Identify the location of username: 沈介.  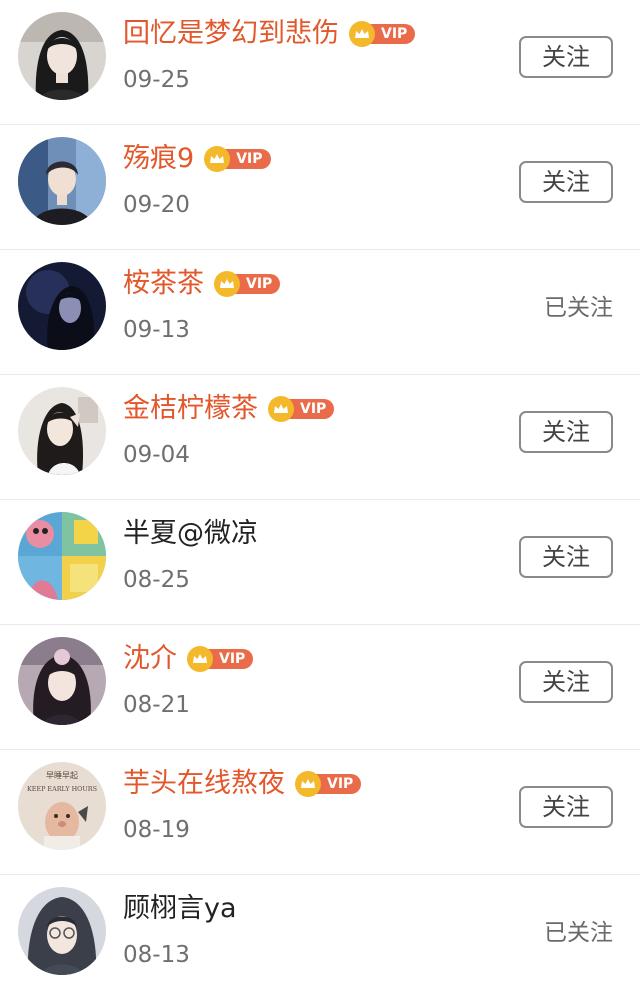
(150, 659).